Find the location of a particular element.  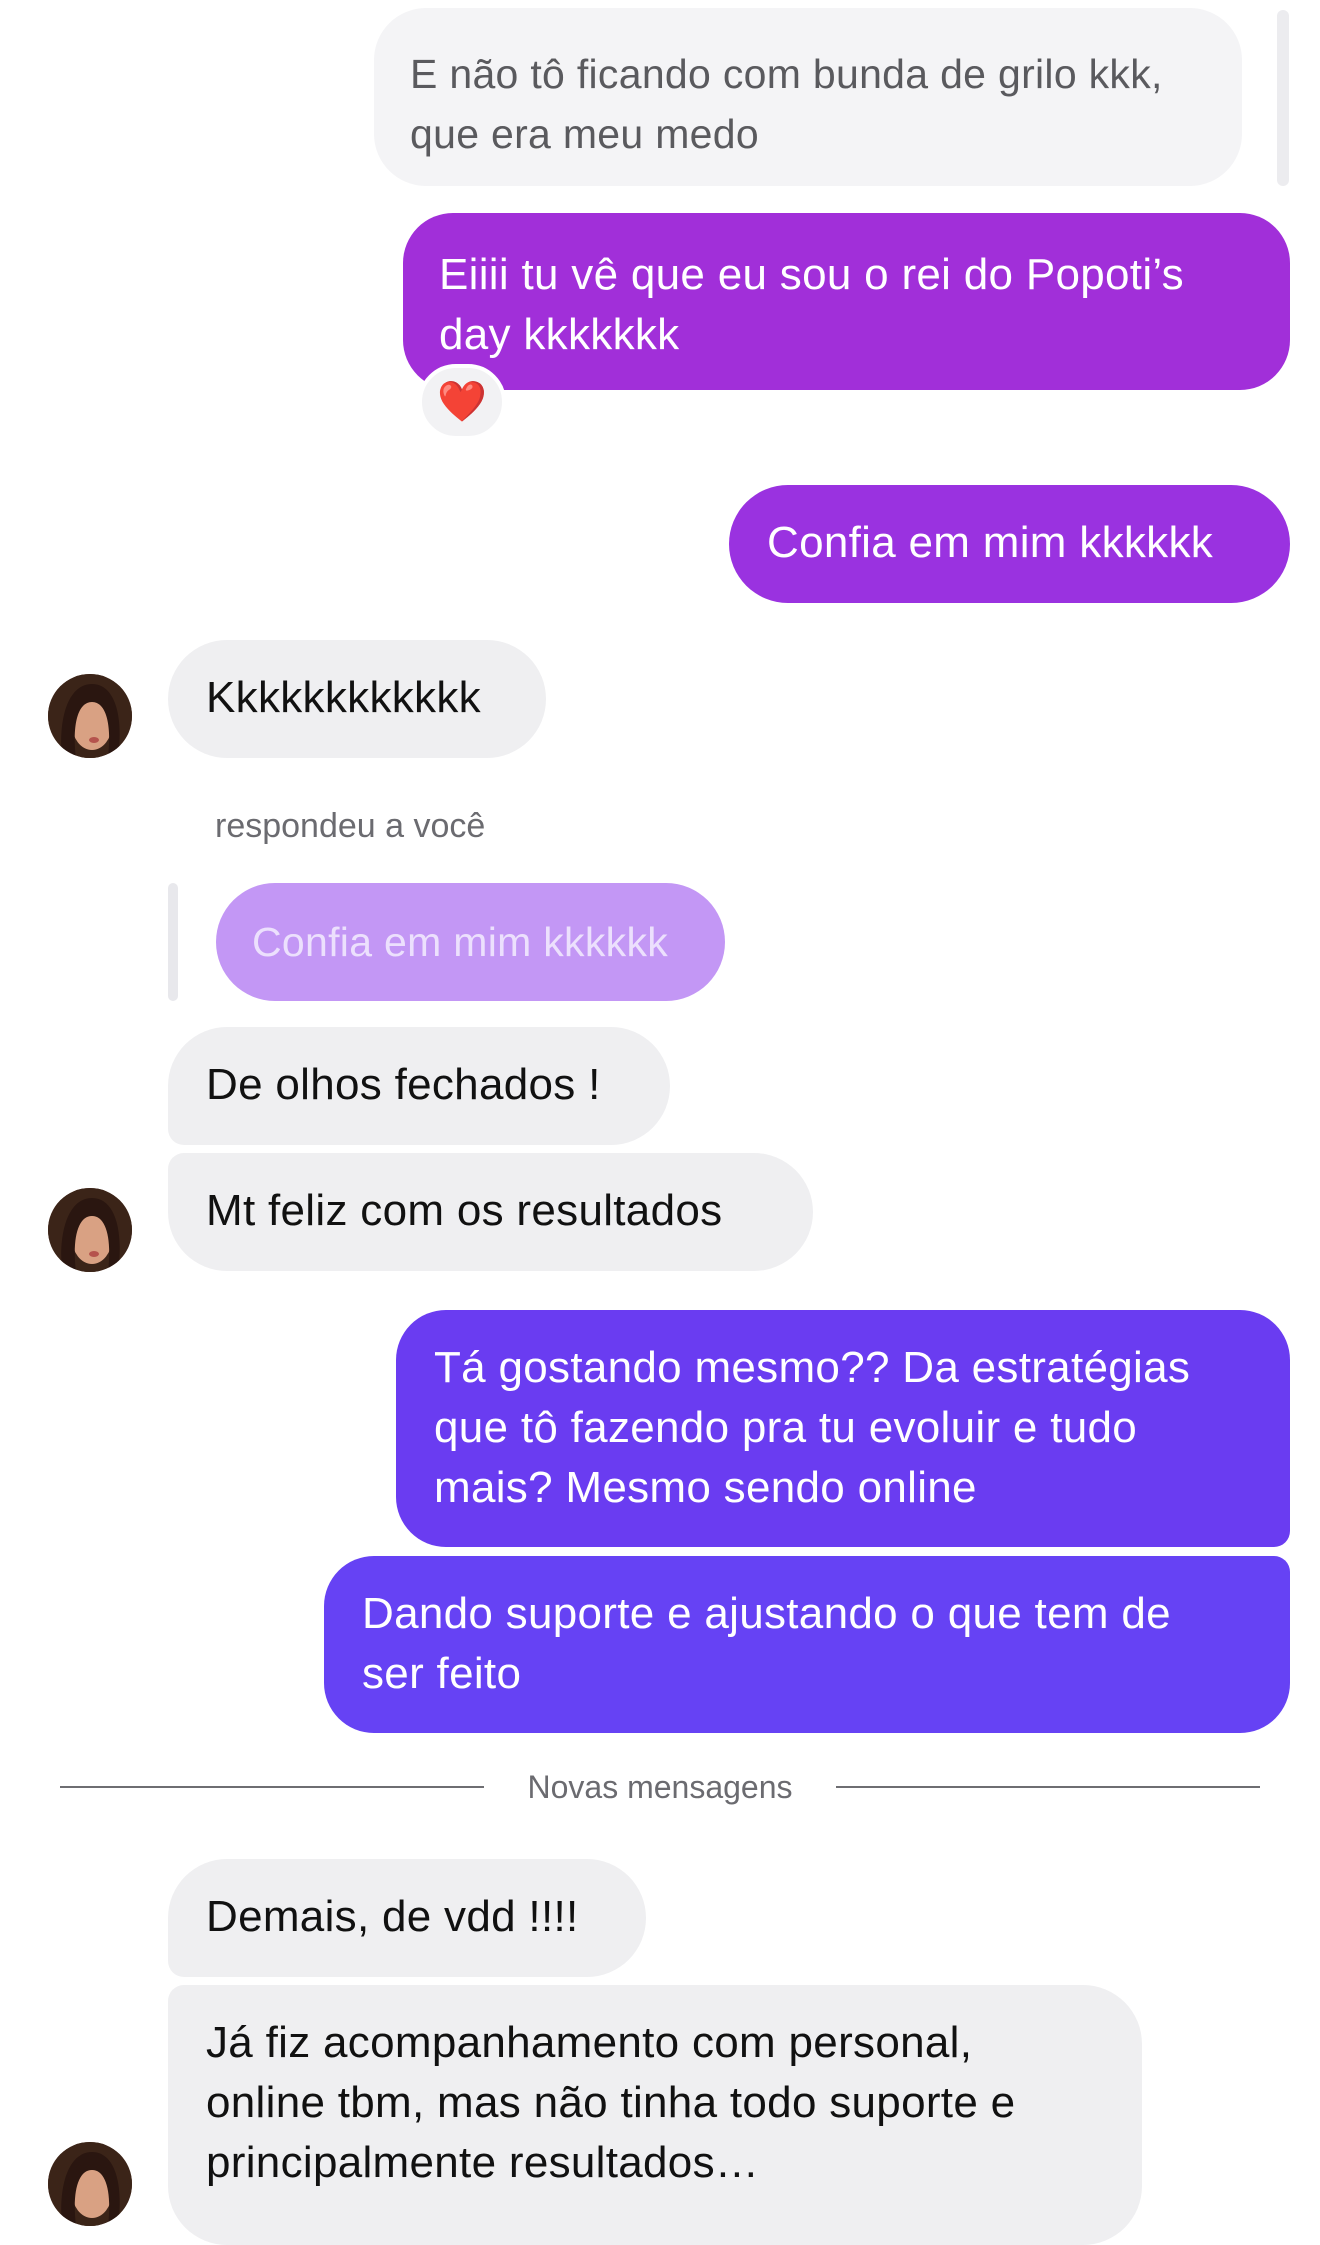

message-bubble-incoming: Demais, de vdd !!!! is located at coordinates (407, 1918).